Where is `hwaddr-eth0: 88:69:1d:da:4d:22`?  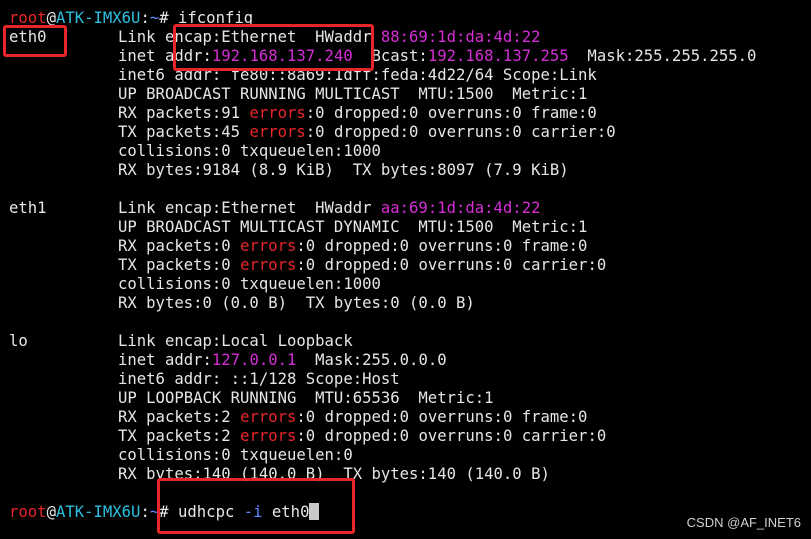 hwaddr-eth0: 88:69:1d:da:4d:22 is located at coordinates (460, 37).